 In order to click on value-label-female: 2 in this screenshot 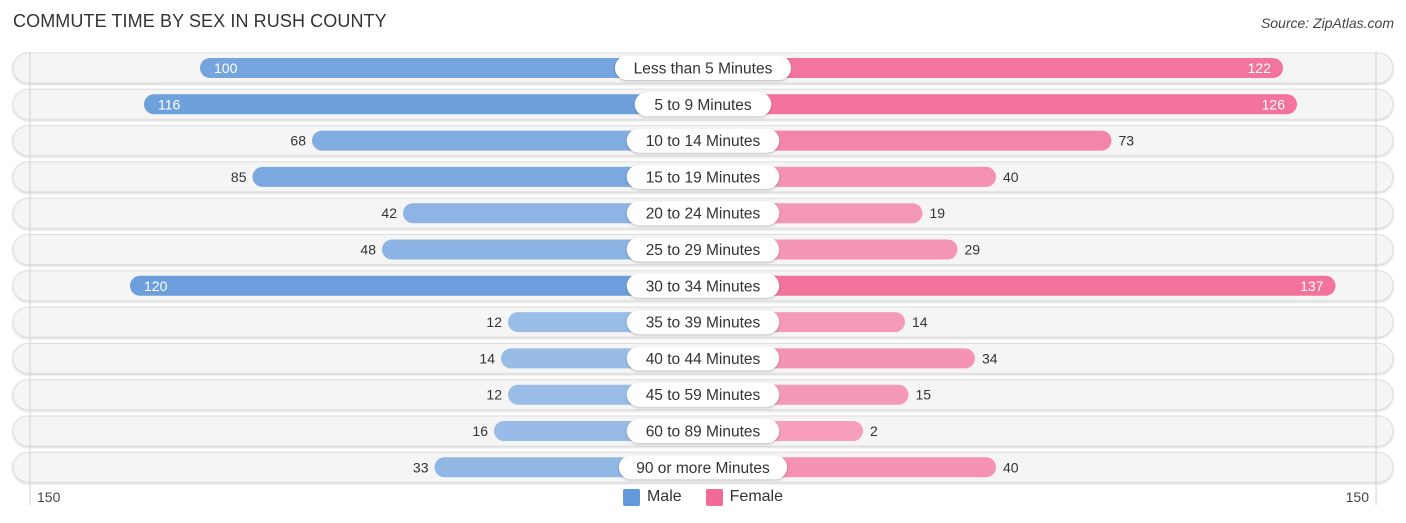, I will do `click(874, 431)`.